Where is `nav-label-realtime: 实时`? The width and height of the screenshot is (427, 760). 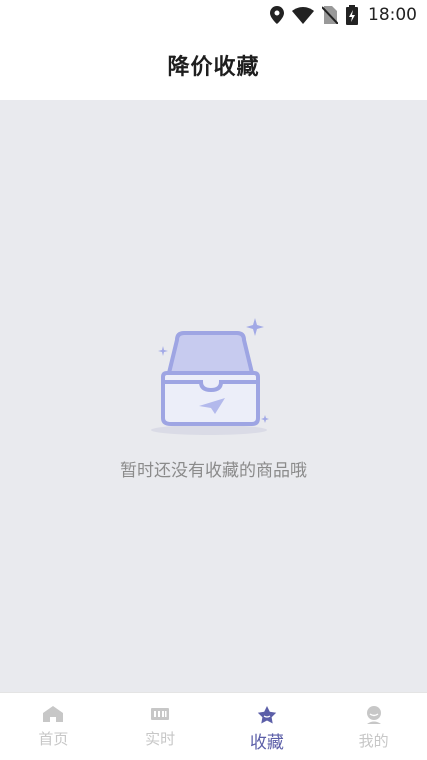
nav-label-realtime: 实时 is located at coordinates (160, 739).